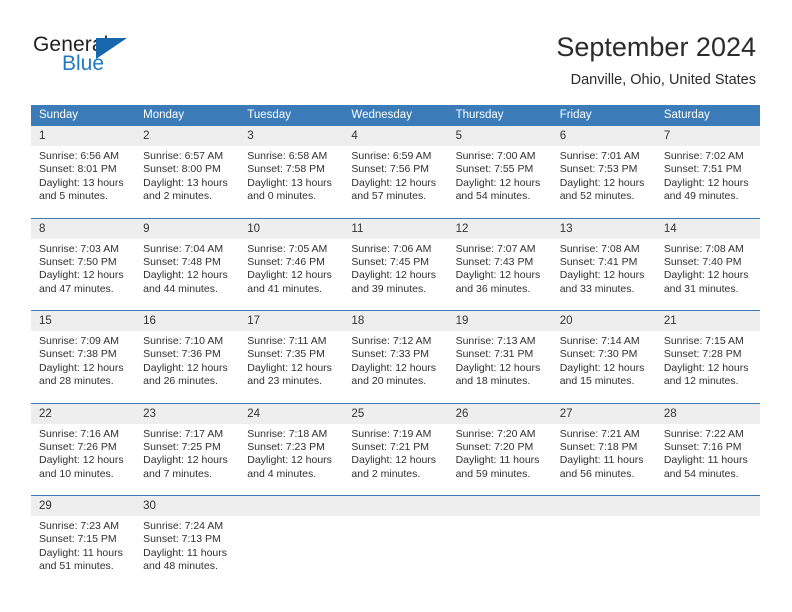 Image resolution: width=792 pixels, height=612 pixels. Describe the element at coordinates (83, 63) in the screenshot. I see `logo-text-blue: Blue` at that location.